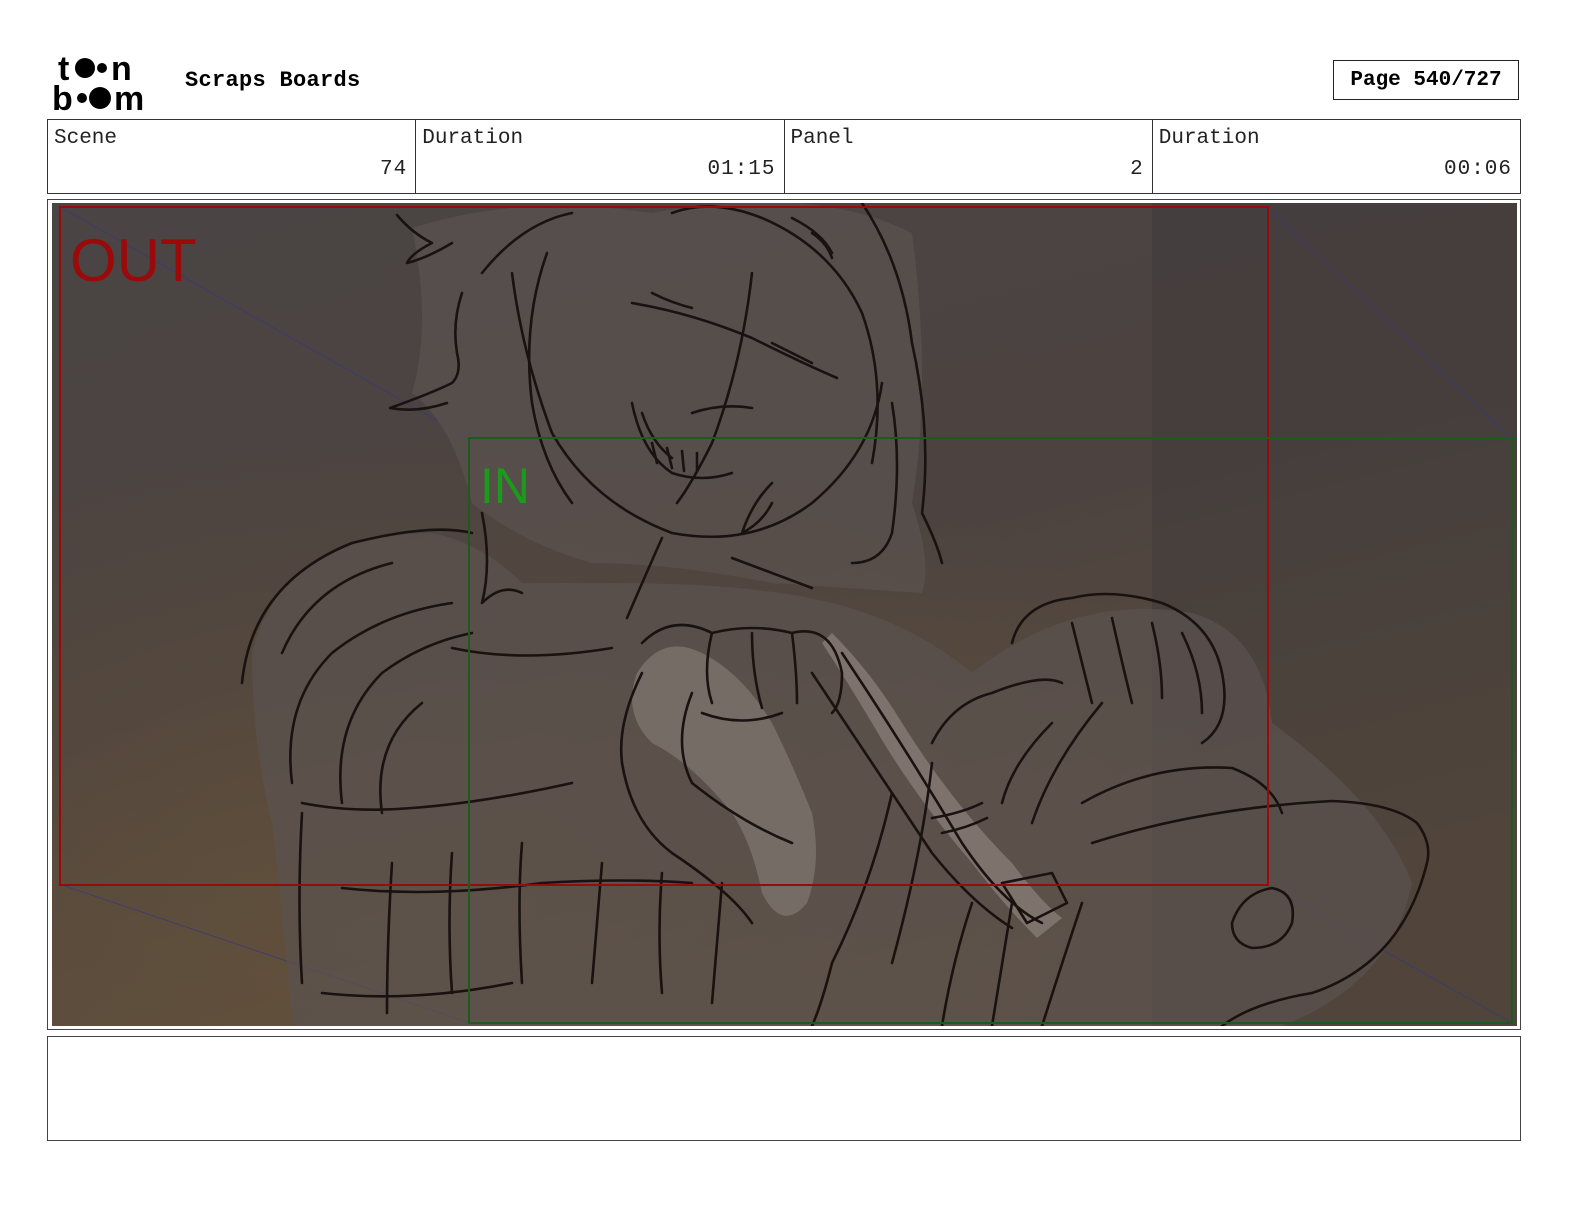 The width and height of the screenshot is (1584, 1224). What do you see at coordinates (133, 260) in the screenshot?
I see `out-frame-label: OUT` at bounding box center [133, 260].